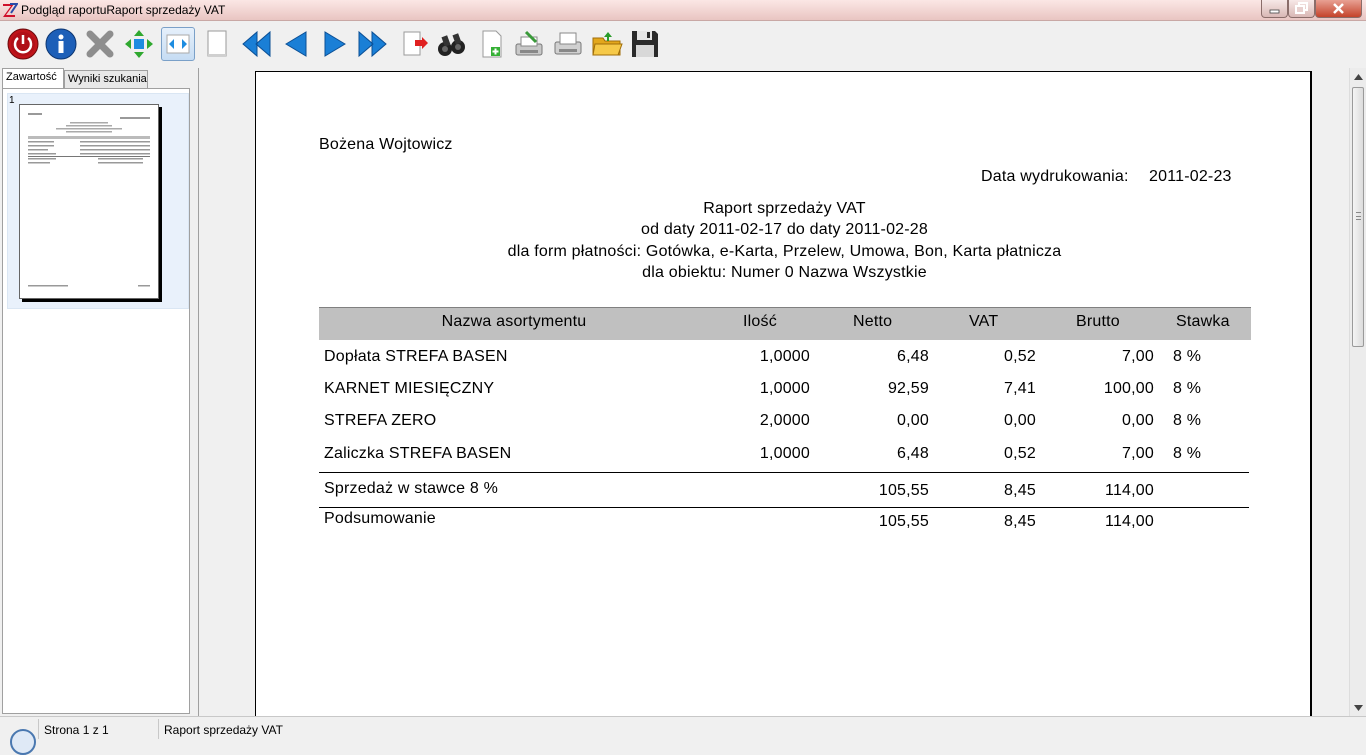 Image resolution: width=1366 pixels, height=755 pixels. I want to click on last-page-button, so click(372, 44).